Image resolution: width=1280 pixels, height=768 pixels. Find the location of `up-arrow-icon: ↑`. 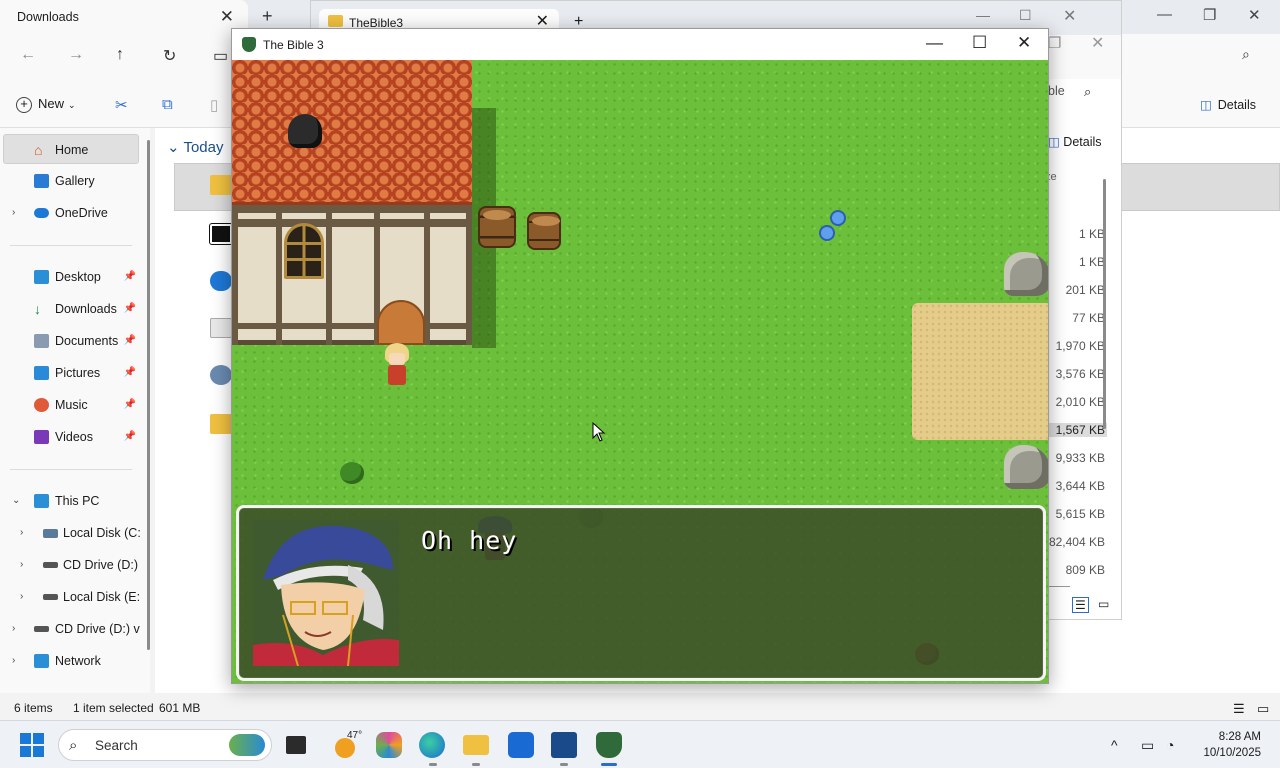

up-arrow-icon: ↑ is located at coordinates (120, 55).